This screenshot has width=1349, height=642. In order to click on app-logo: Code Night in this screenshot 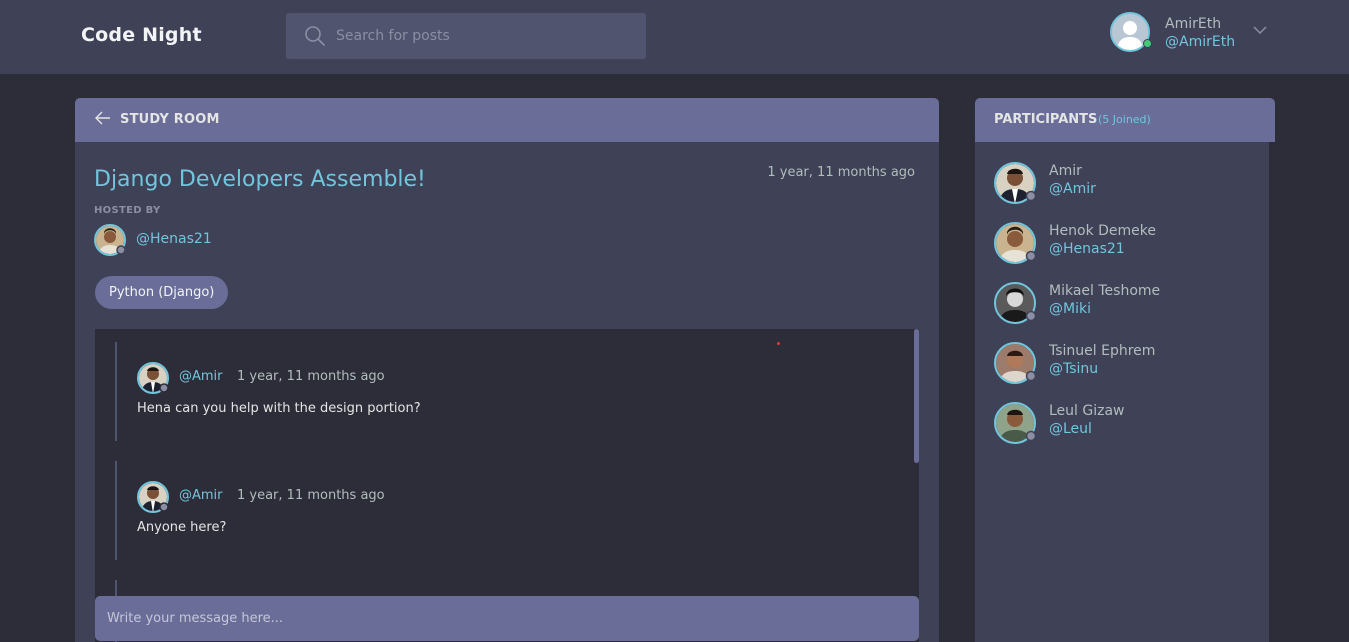, I will do `click(141, 35)`.